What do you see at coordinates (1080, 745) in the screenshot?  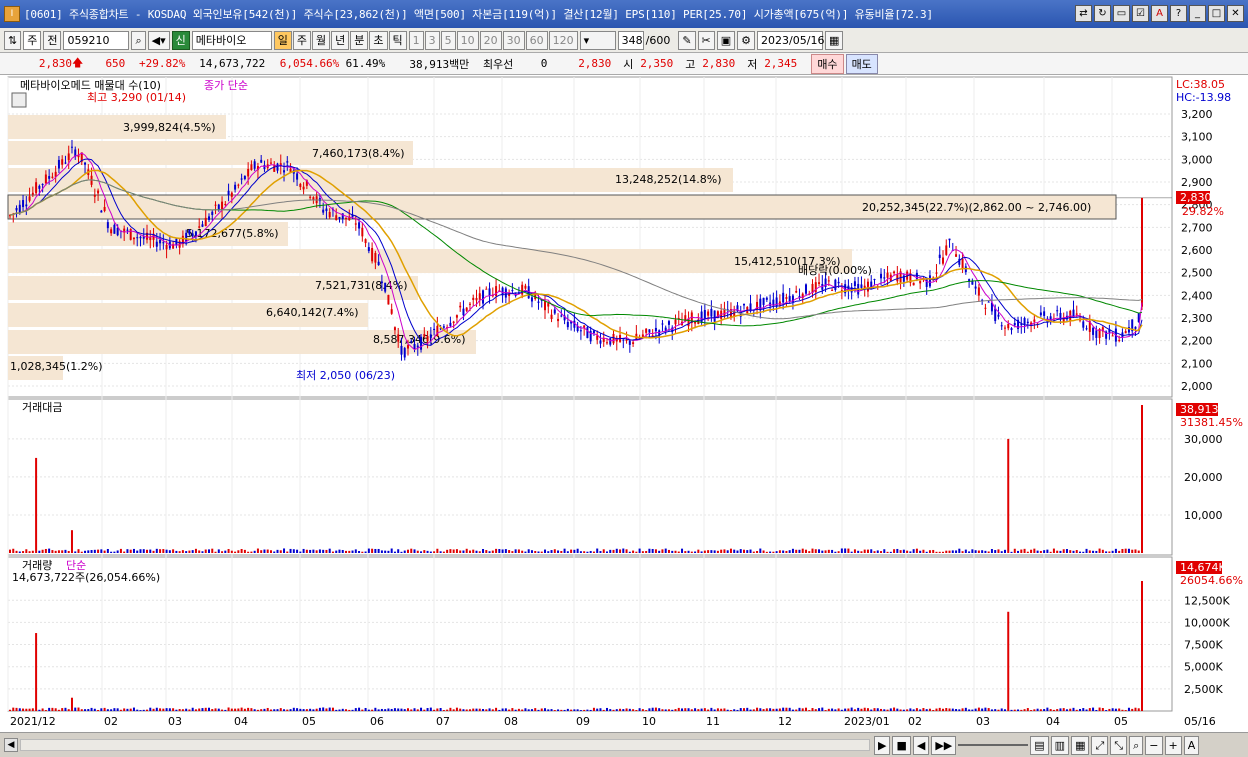 I see `layout3-icon: ▦` at bounding box center [1080, 745].